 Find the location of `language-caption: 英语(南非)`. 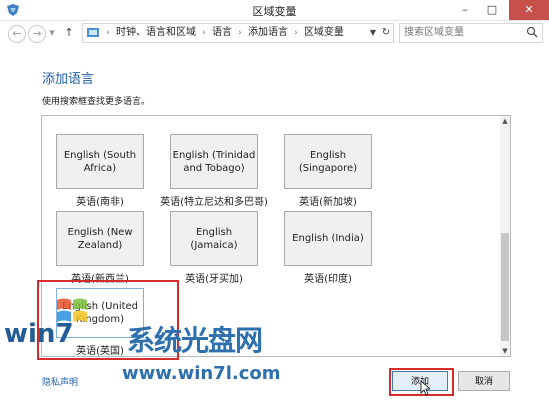

language-caption: 英语(南非) is located at coordinates (100, 202).